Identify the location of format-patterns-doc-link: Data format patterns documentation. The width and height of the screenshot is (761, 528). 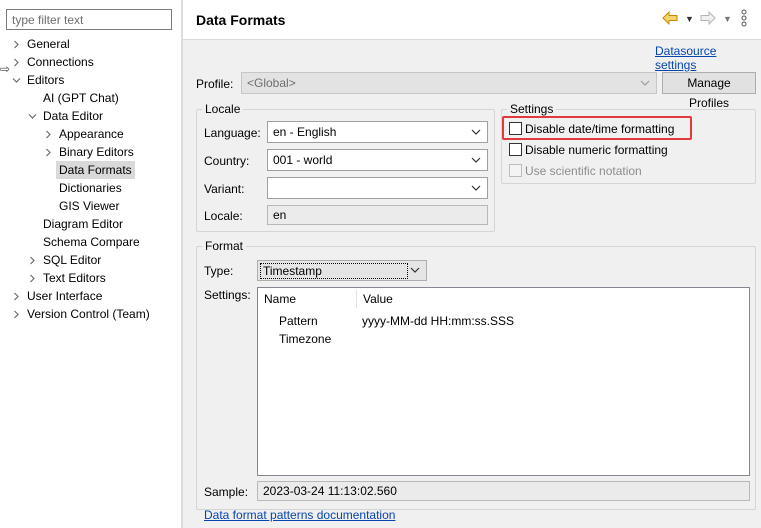
(299, 515).